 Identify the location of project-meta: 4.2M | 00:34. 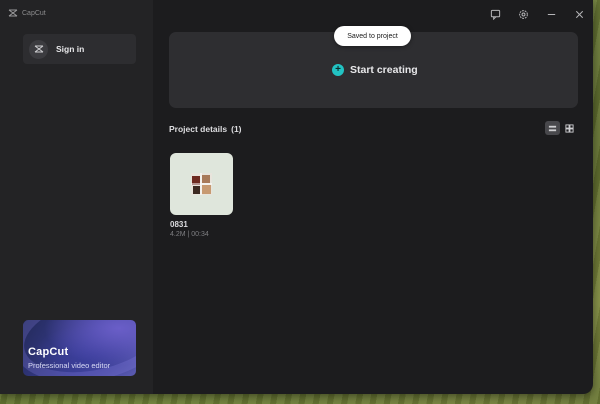
(189, 234).